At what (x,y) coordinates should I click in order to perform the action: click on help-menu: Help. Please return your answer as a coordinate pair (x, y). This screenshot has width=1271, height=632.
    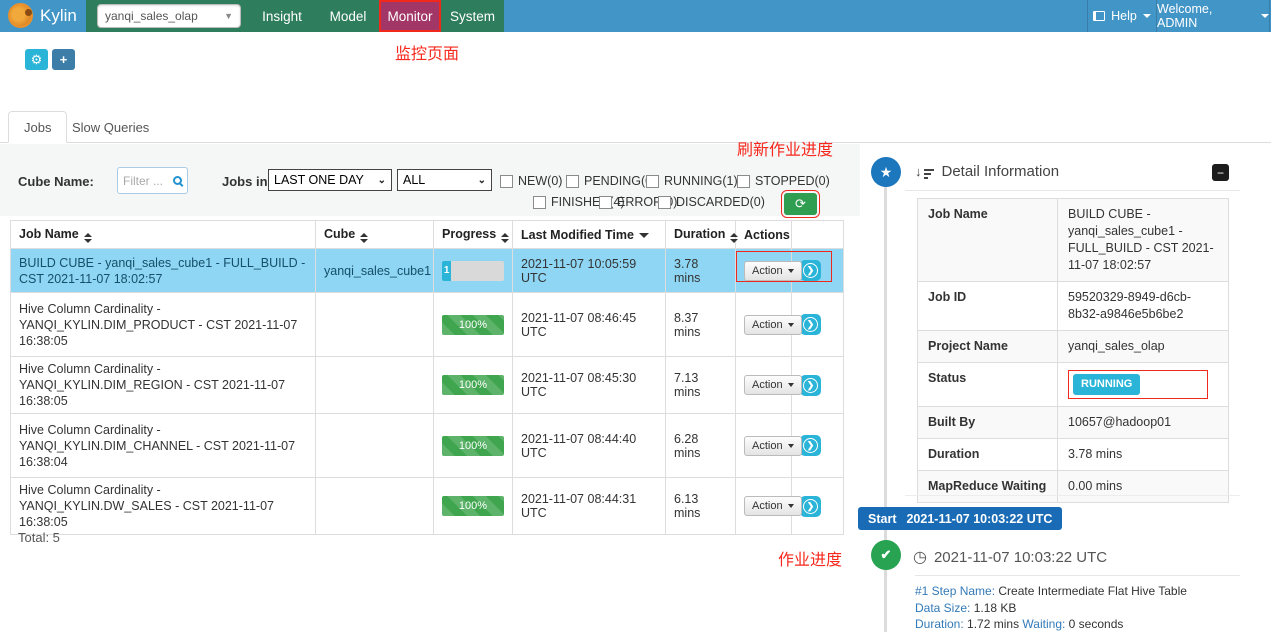
    Looking at the image, I should click on (1121, 16).